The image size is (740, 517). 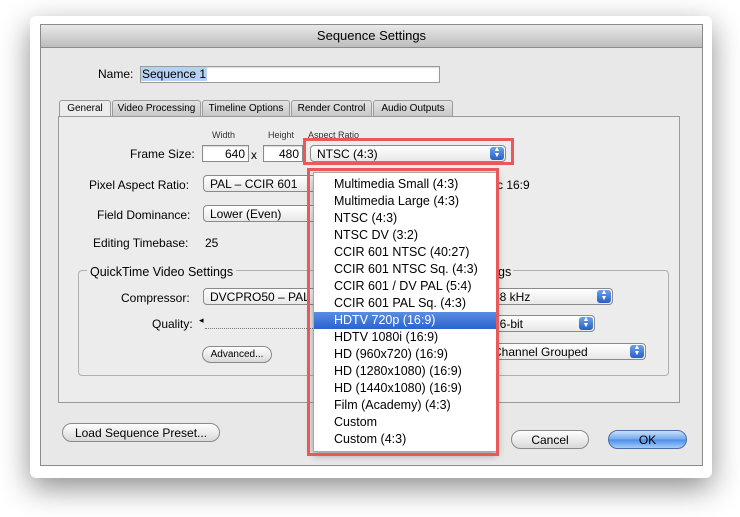 What do you see at coordinates (246, 108) in the screenshot?
I see `tab-timeline-options: Timeline Options` at bounding box center [246, 108].